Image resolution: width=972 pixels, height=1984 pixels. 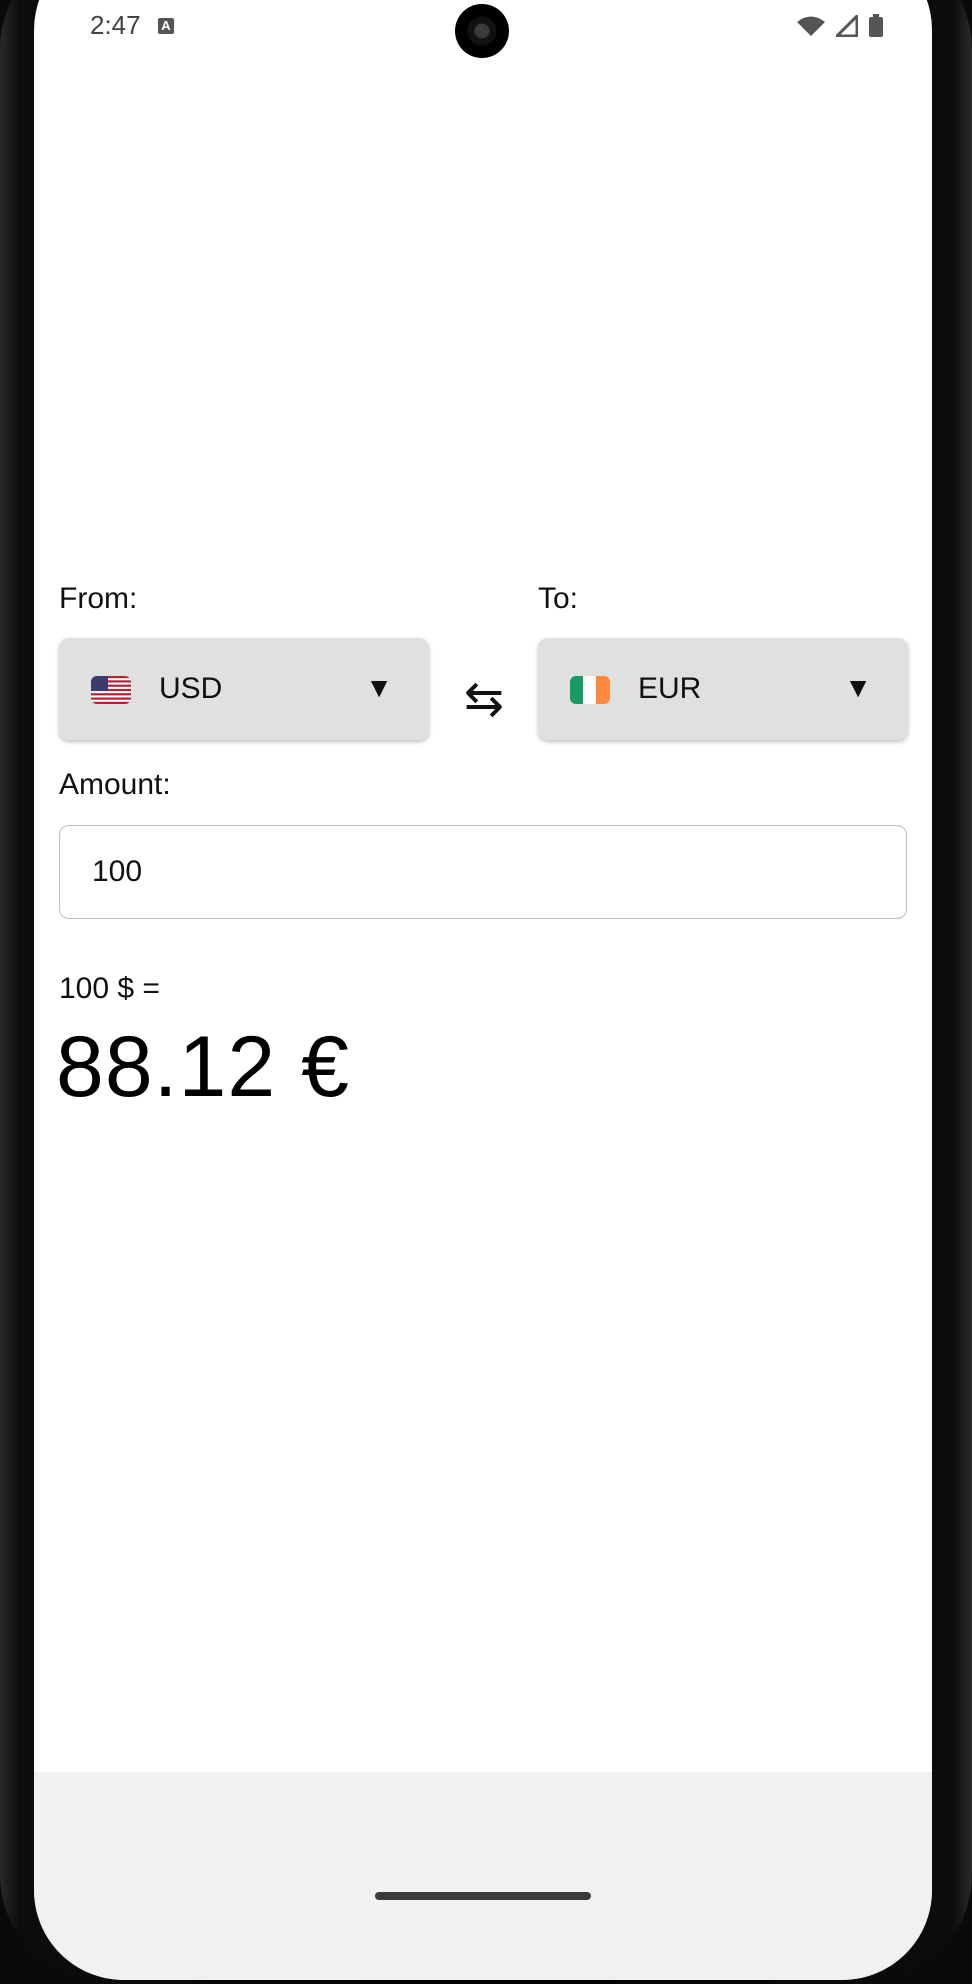 I want to click on result-prefix: 100 $ =, so click(x=109, y=988).